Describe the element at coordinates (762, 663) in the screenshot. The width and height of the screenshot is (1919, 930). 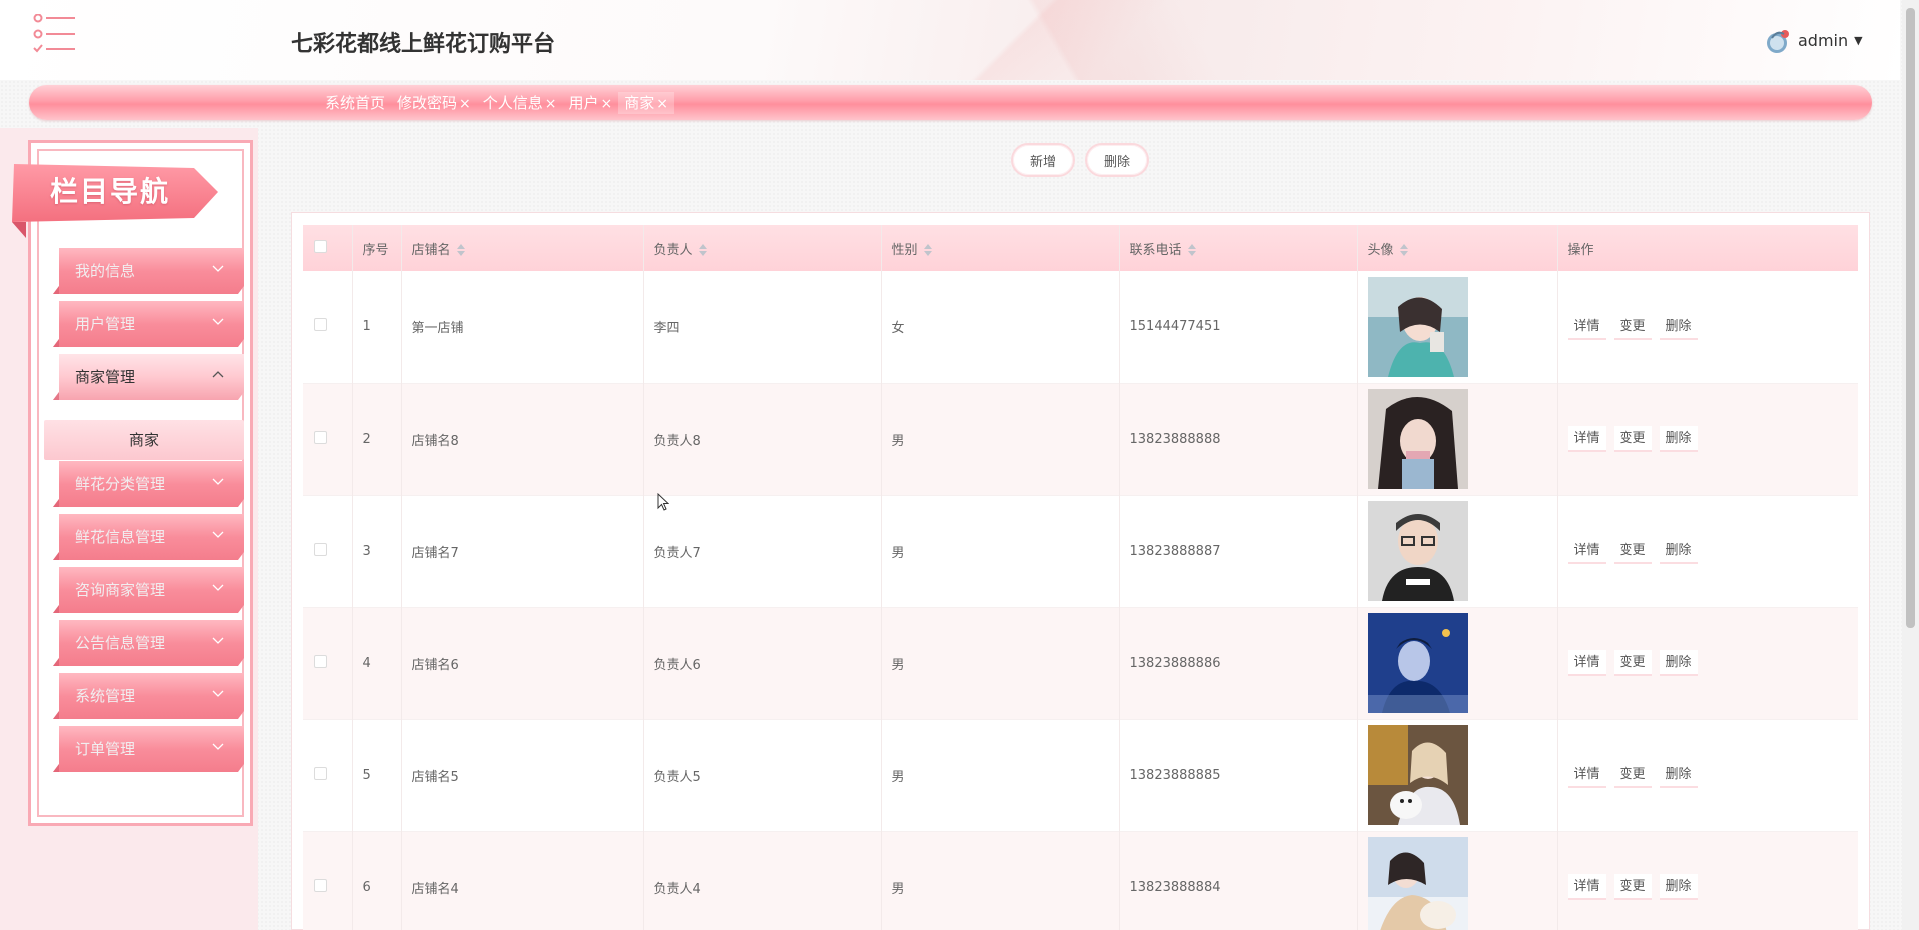
I see `cell-owner: 负责人6` at that location.